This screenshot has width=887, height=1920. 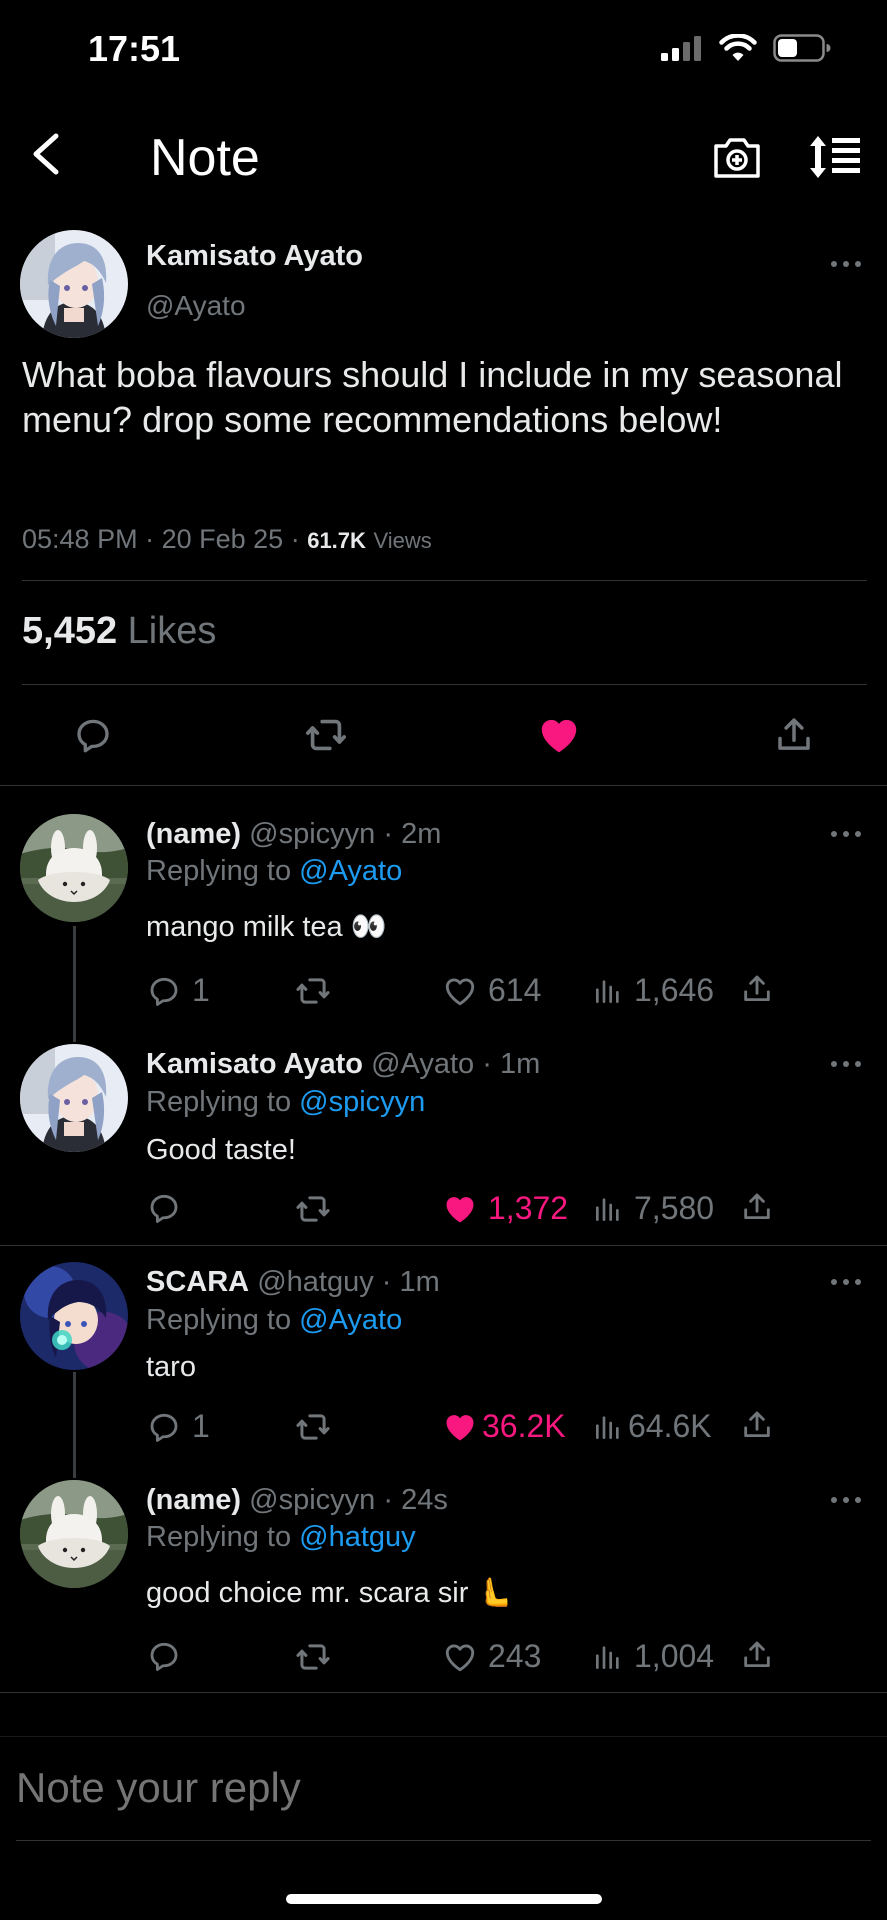 What do you see at coordinates (444, 1899) in the screenshot?
I see `home-indicator` at bounding box center [444, 1899].